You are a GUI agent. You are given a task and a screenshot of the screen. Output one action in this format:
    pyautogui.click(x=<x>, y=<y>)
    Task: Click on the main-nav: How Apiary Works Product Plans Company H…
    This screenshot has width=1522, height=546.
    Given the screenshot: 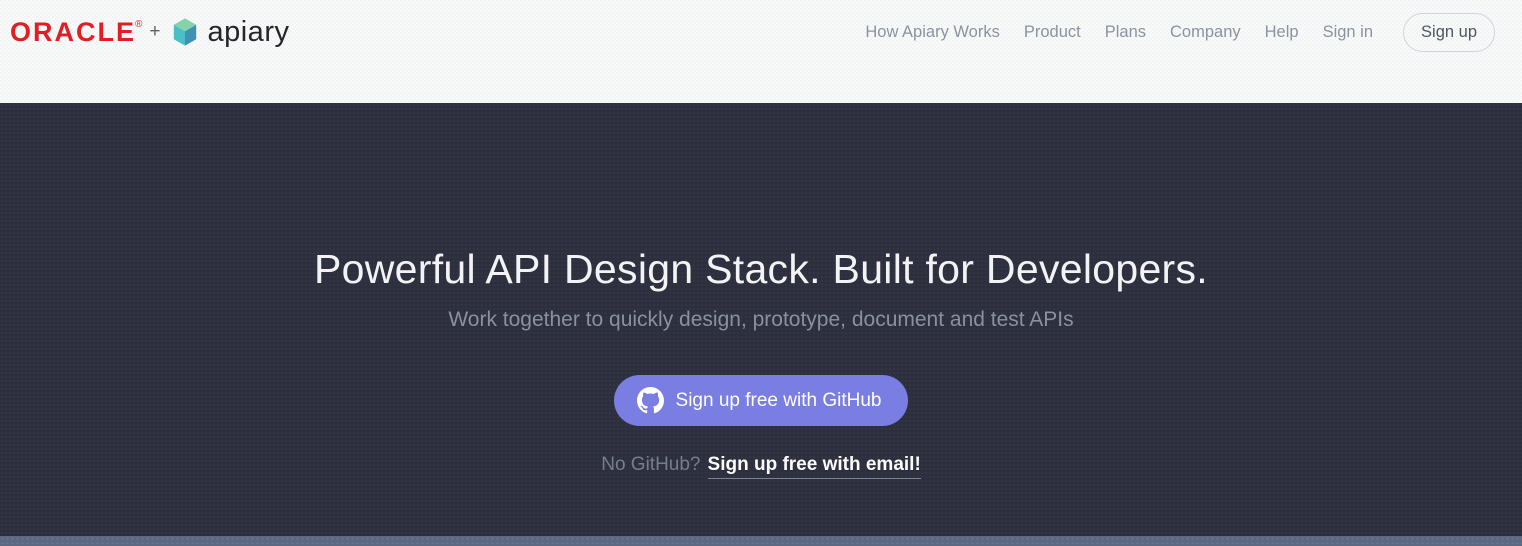 What is the action you would take?
    pyautogui.click(x=1168, y=32)
    